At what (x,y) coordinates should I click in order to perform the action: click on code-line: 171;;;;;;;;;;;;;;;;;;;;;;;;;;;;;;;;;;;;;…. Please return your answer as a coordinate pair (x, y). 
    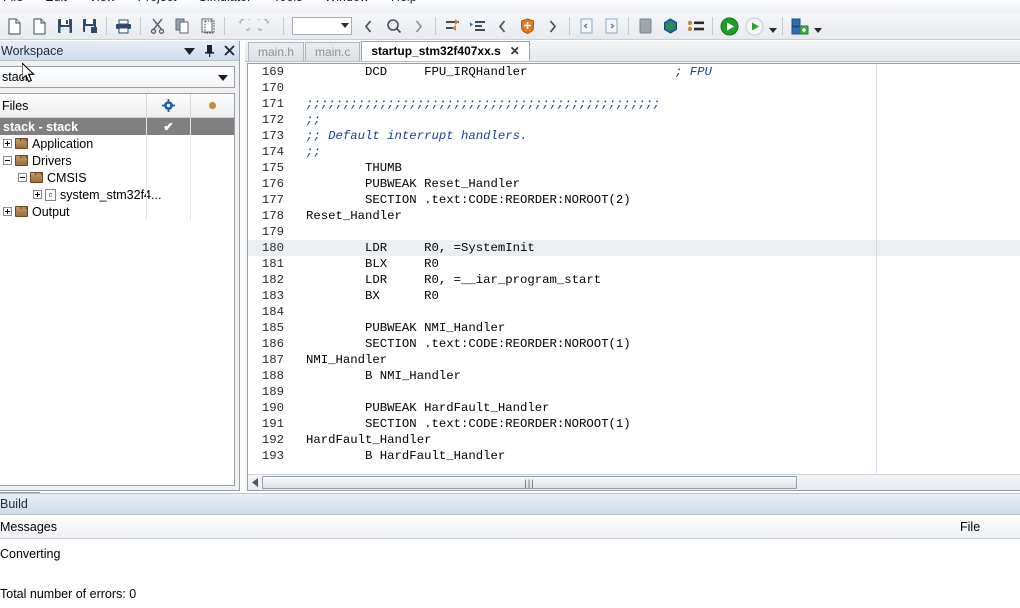
    Looking at the image, I should click on (634, 104).